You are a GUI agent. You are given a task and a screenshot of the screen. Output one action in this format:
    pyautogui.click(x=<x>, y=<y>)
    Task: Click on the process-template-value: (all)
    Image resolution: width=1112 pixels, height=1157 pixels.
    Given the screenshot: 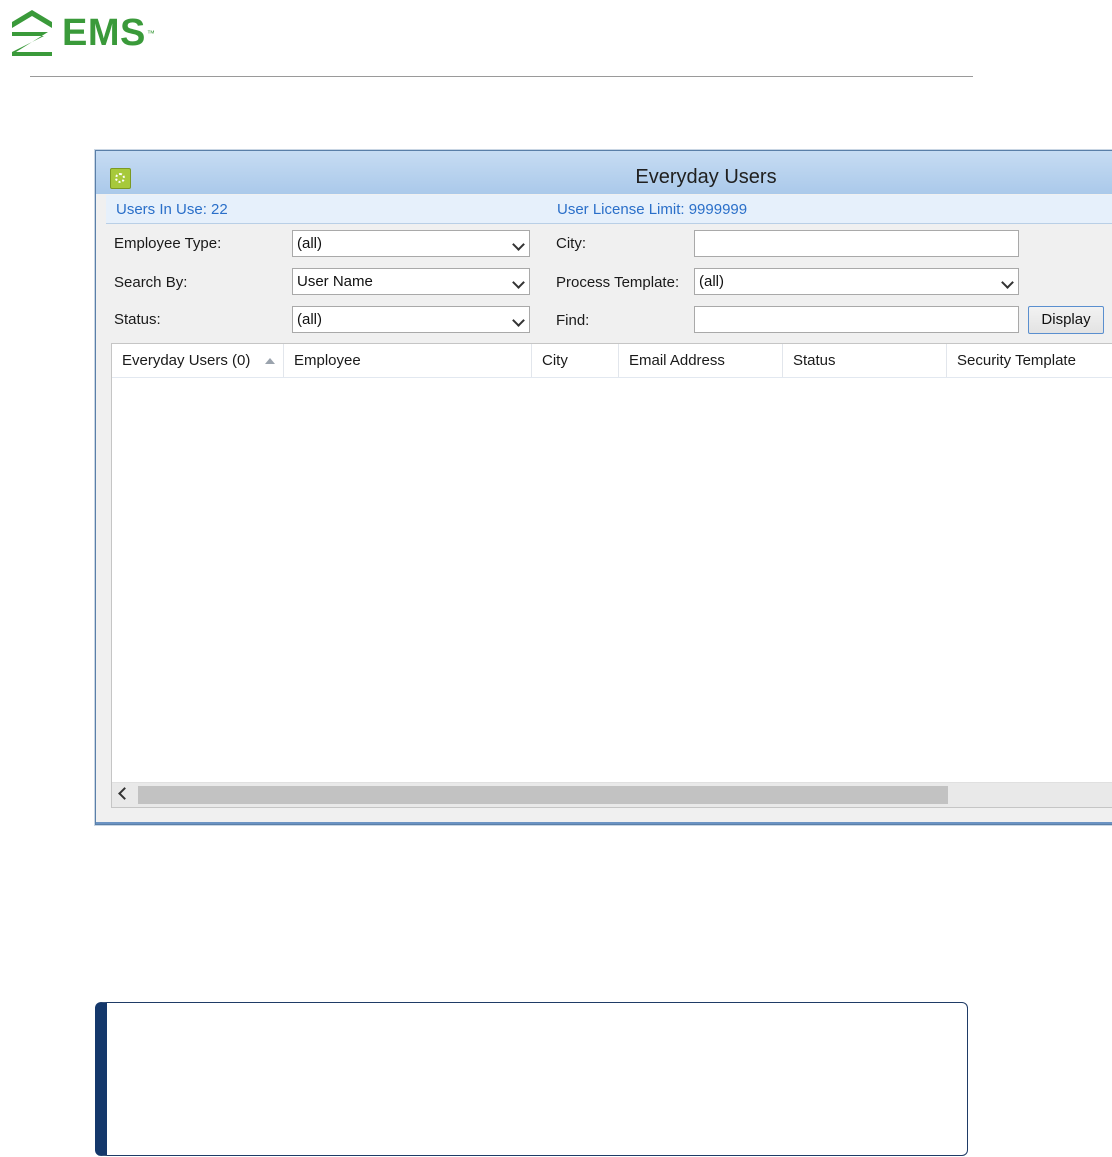 What is the action you would take?
    pyautogui.click(x=711, y=281)
    